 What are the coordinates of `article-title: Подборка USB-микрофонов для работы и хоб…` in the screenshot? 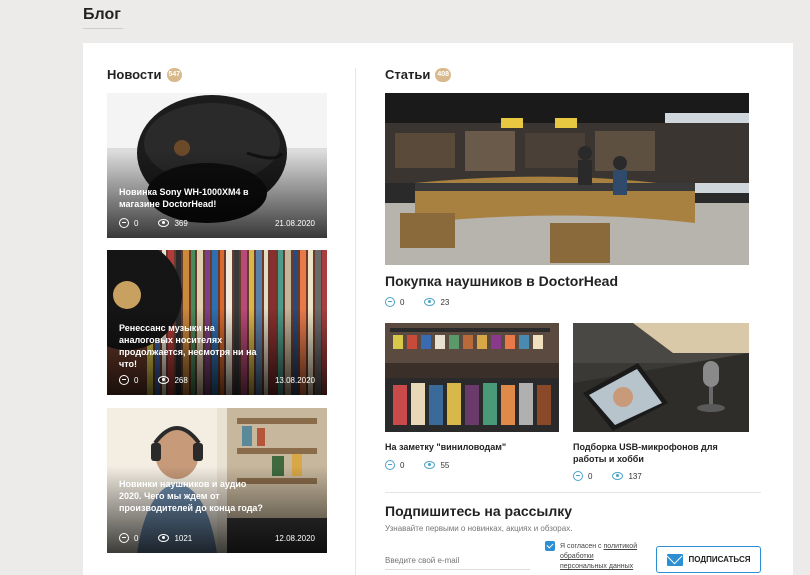 It's located at (661, 453).